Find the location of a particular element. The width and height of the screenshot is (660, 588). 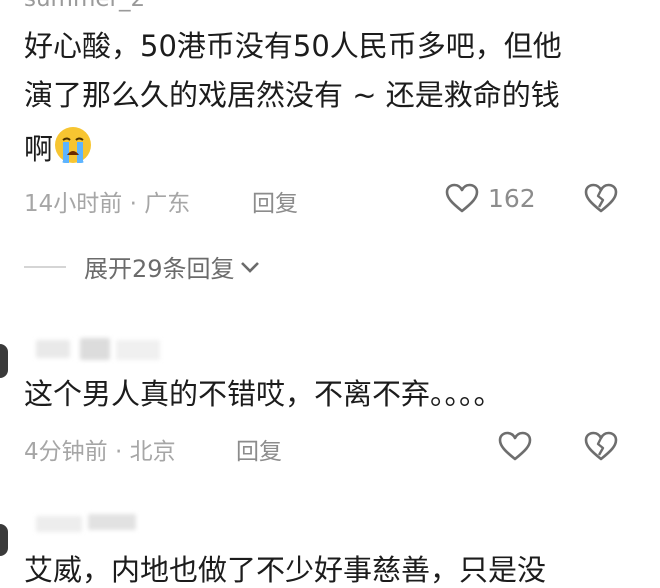

chevron-down-icon is located at coordinates (249, 267).